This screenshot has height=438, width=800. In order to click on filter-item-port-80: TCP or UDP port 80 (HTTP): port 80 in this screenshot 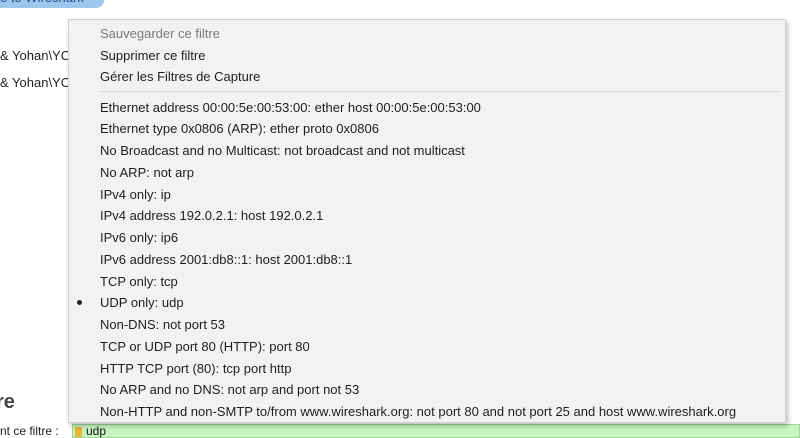, I will do `click(205, 347)`.